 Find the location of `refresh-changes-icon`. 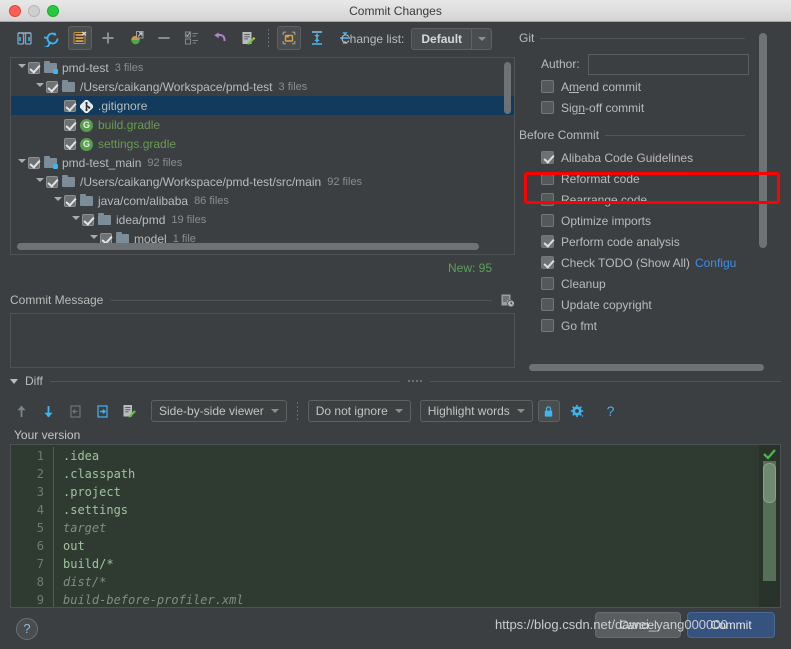

refresh-changes-icon is located at coordinates (24, 38).